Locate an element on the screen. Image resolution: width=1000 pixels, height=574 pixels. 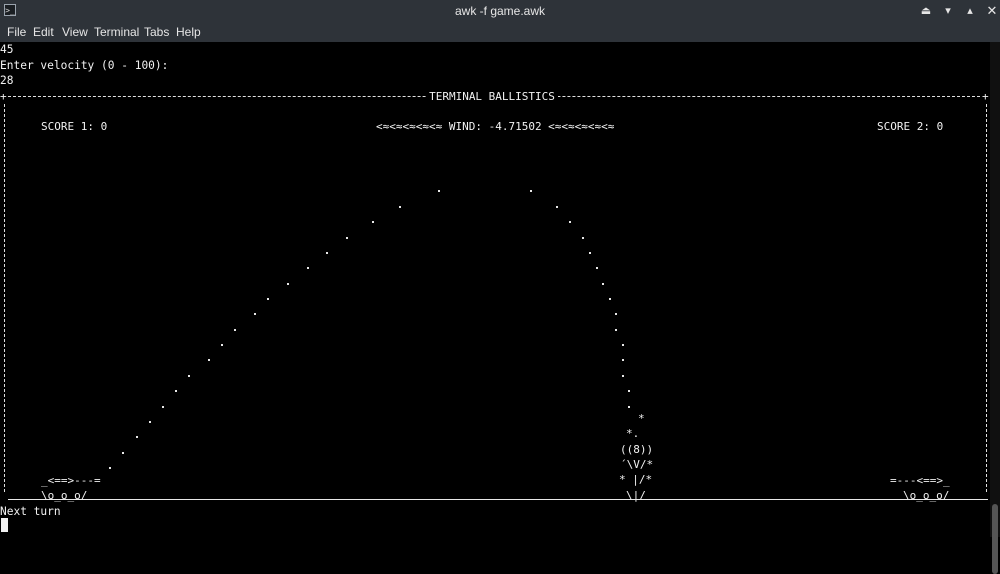
velocity-input: 28 is located at coordinates (7, 80).